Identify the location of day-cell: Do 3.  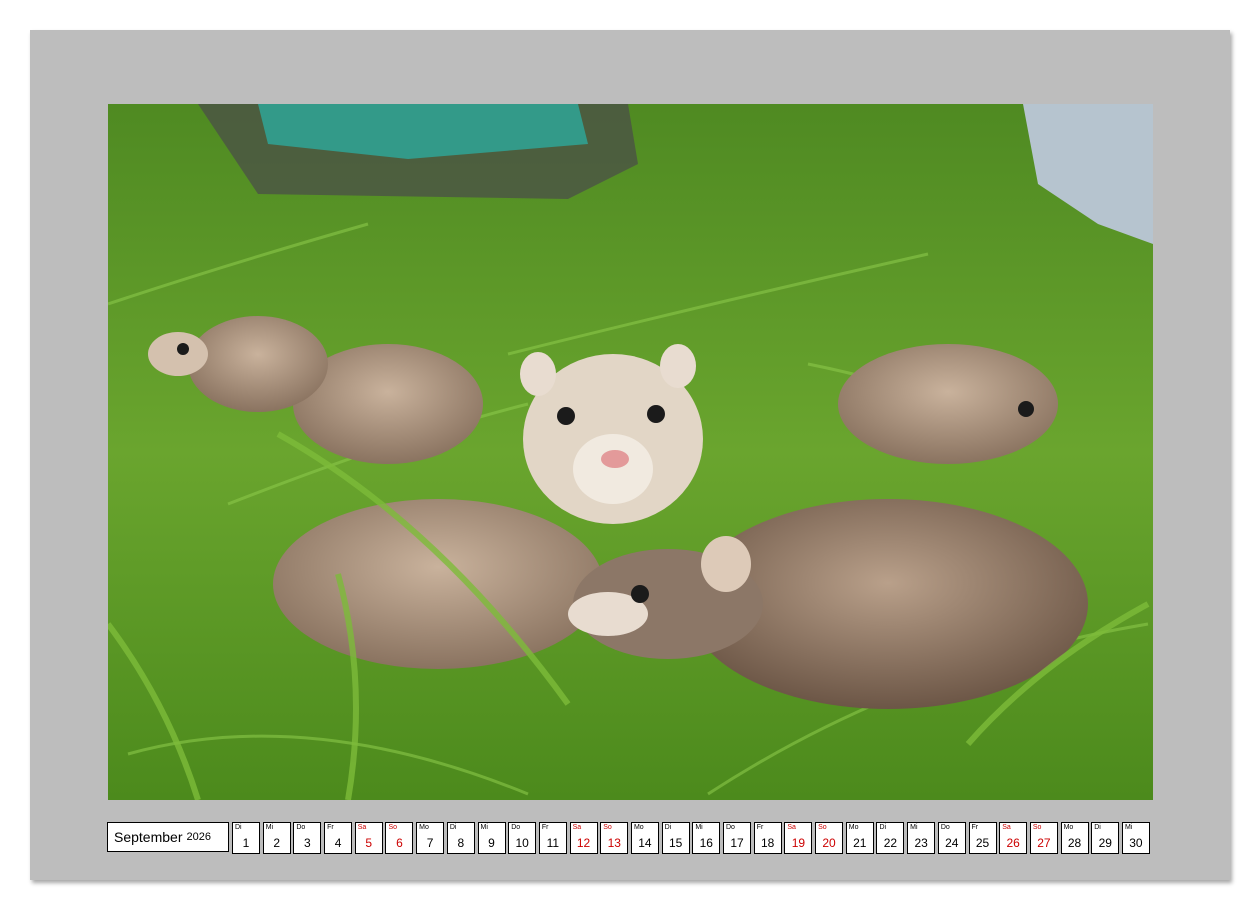
(307, 838).